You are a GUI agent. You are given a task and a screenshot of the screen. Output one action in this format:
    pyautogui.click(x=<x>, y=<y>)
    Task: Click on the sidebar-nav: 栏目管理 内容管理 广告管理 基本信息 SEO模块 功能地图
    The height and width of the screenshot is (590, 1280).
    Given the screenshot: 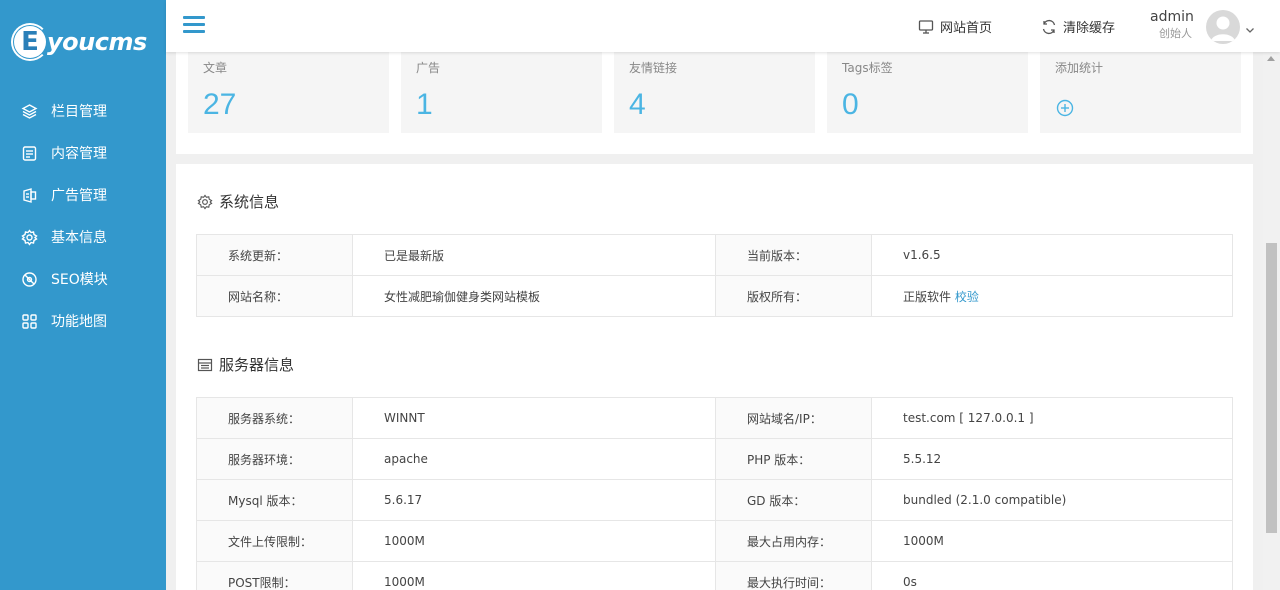 What is the action you would take?
    pyautogui.click(x=83, y=216)
    